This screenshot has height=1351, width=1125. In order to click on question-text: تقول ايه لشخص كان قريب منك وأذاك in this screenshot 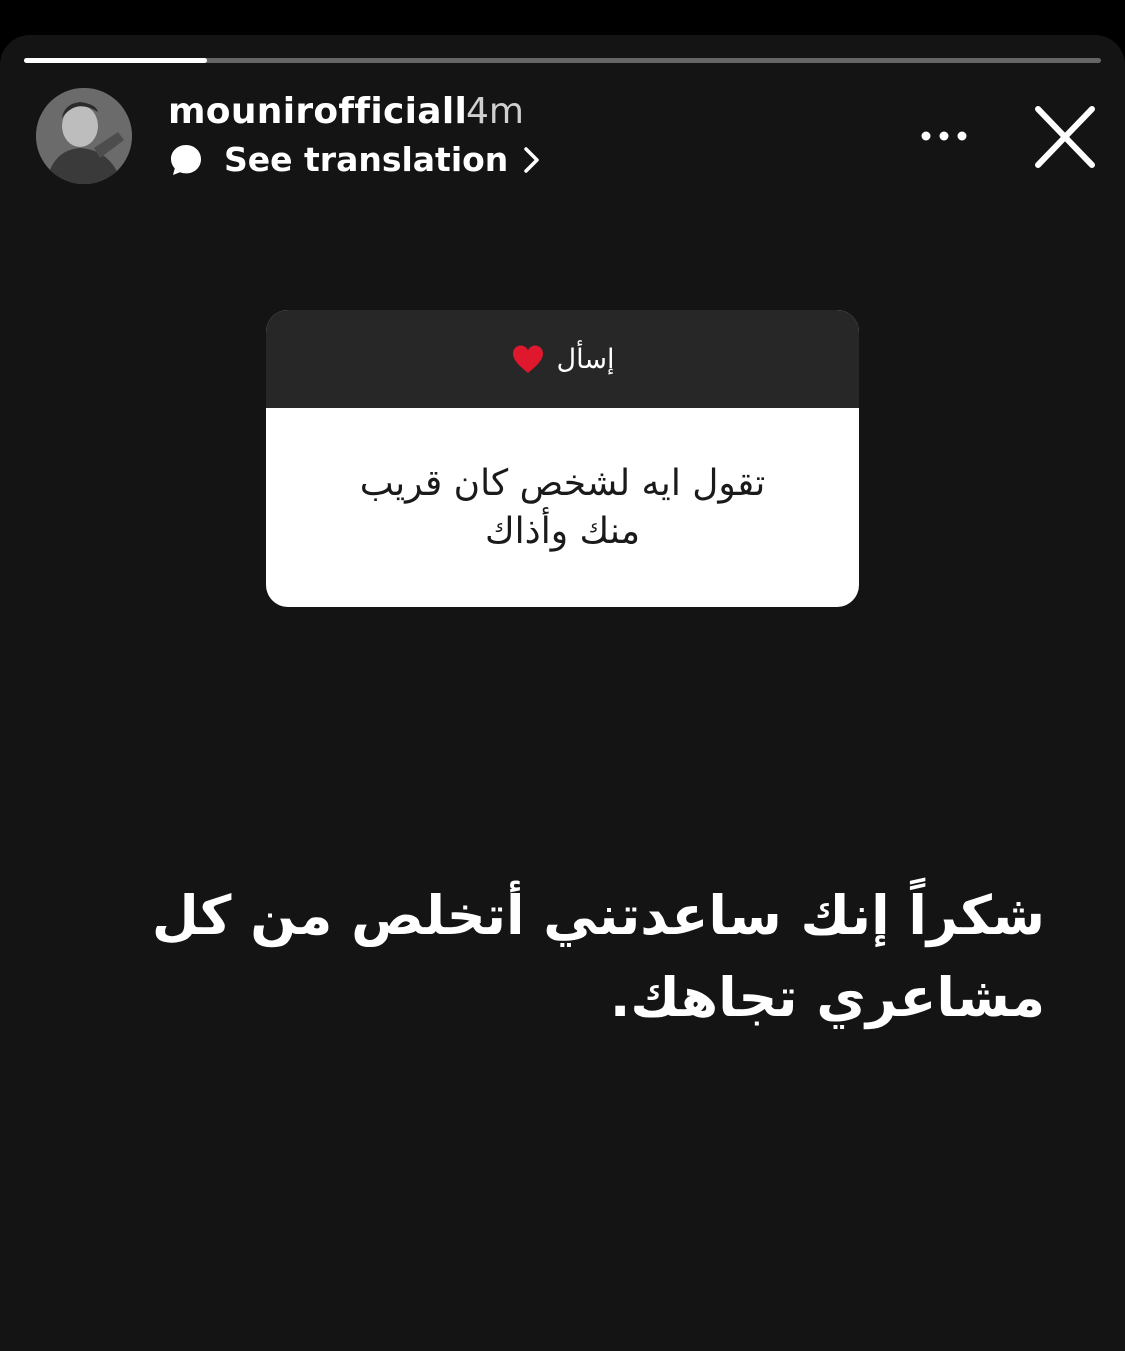, I will do `click(562, 507)`.